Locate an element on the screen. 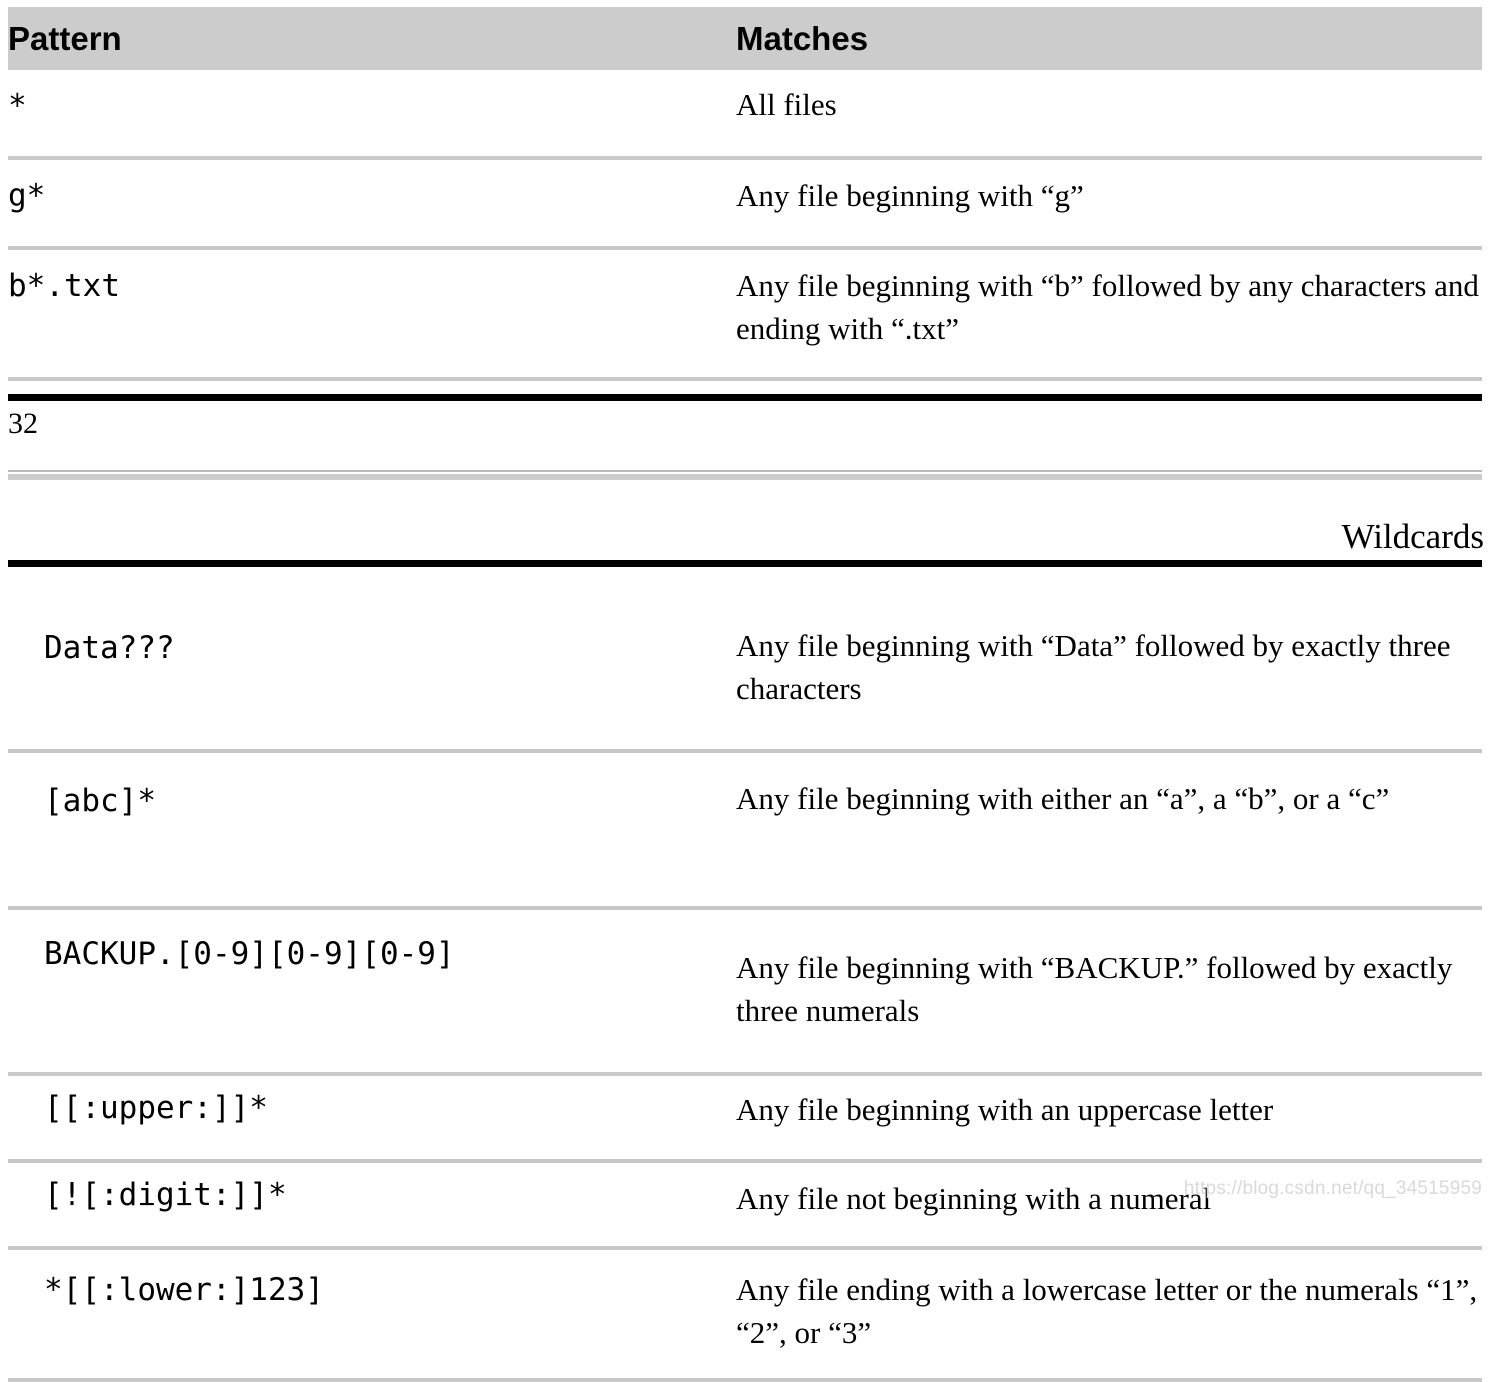  column-header-pattern: Pattern is located at coordinates (65, 38).